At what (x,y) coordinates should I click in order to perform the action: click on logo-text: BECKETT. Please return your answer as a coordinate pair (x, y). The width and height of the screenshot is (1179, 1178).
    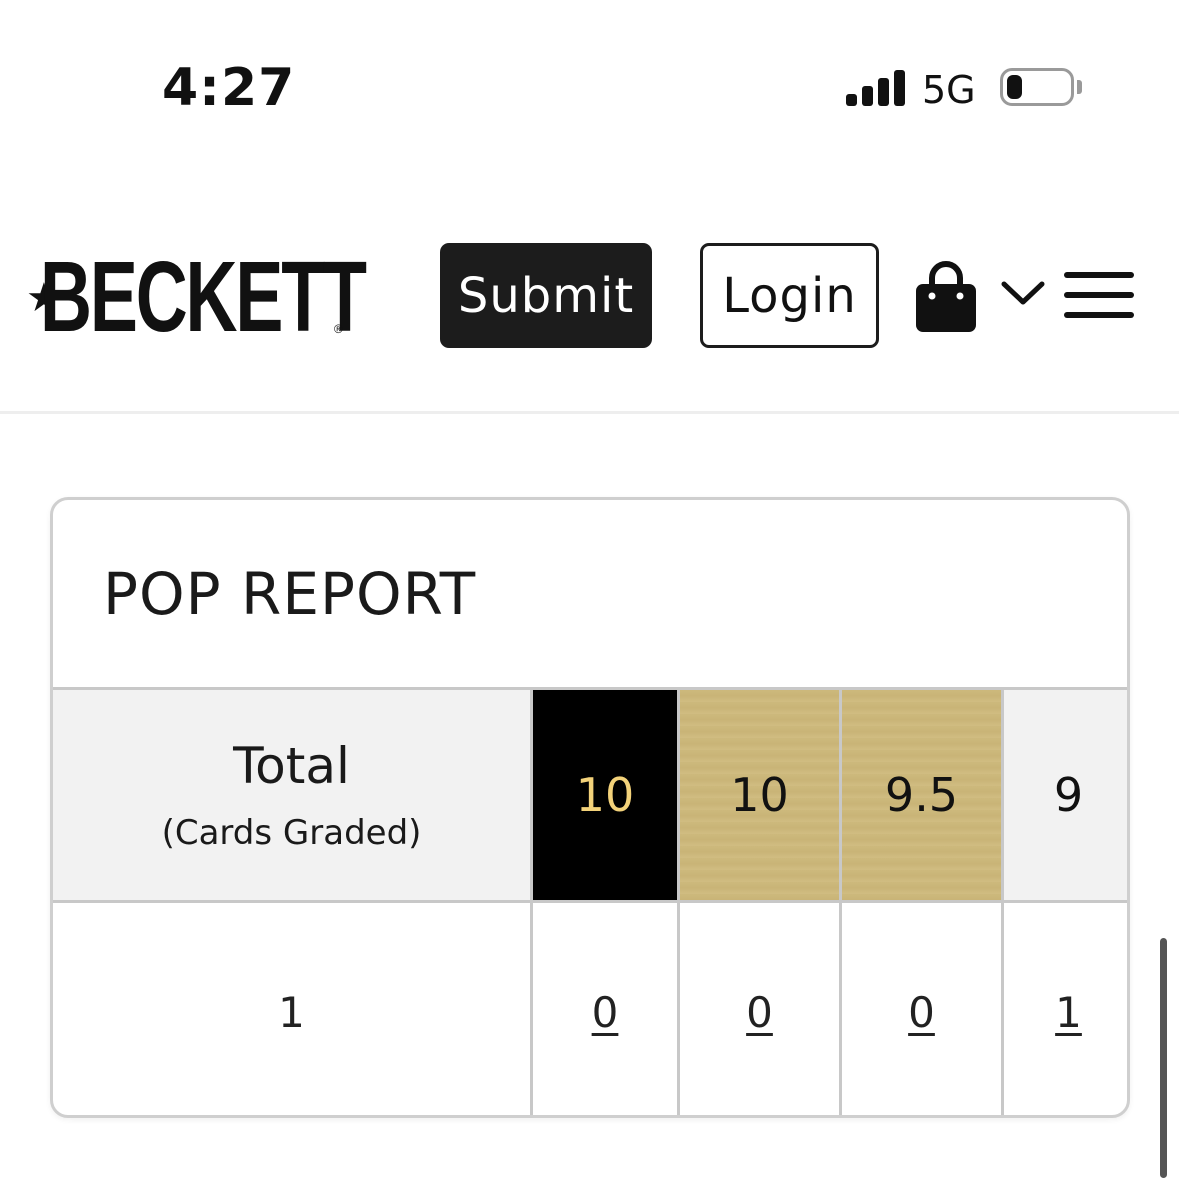
    Looking at the image, I should click on (203, 297).